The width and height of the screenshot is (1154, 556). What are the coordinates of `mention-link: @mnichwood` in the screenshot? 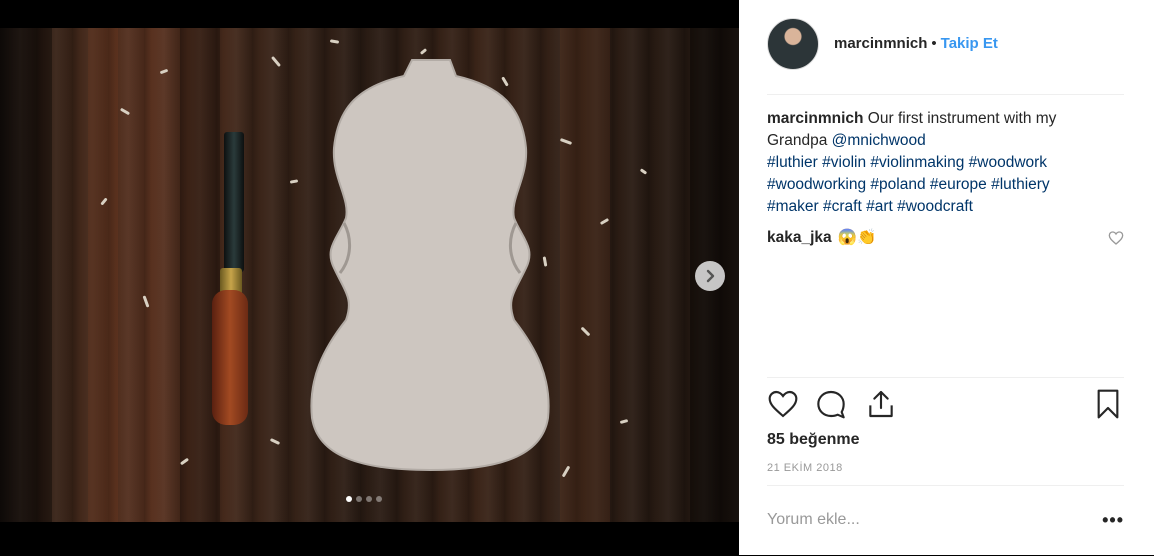 It's located at (879, 140).